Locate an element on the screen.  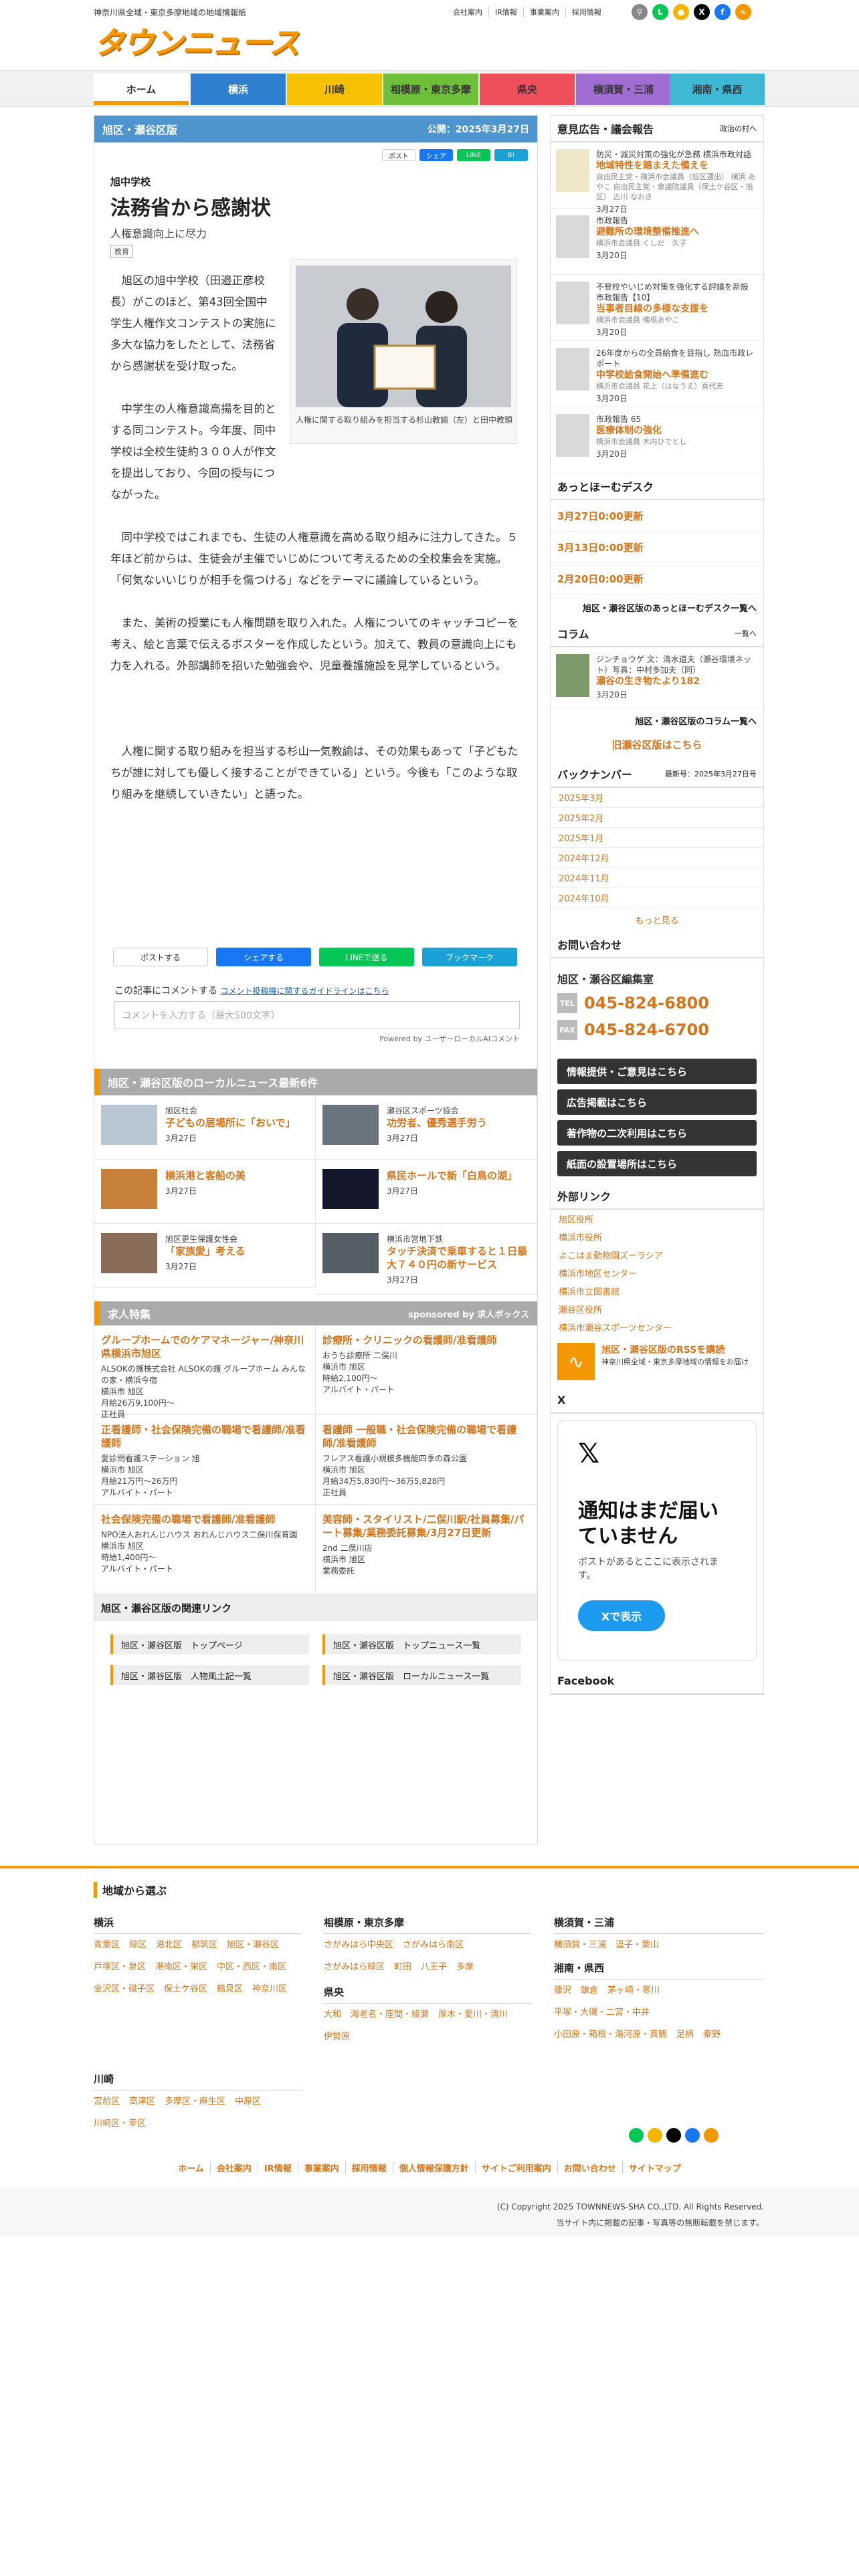
external-link: 瀬谷区役所 is located at coordinates (657, 1309).